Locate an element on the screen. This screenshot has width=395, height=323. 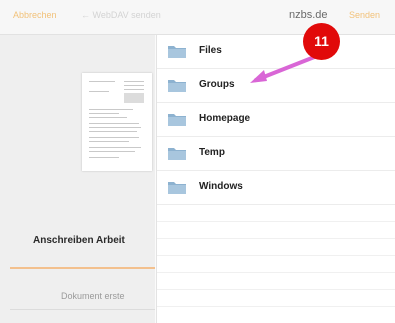
divider is located at coordinates (82, 309).